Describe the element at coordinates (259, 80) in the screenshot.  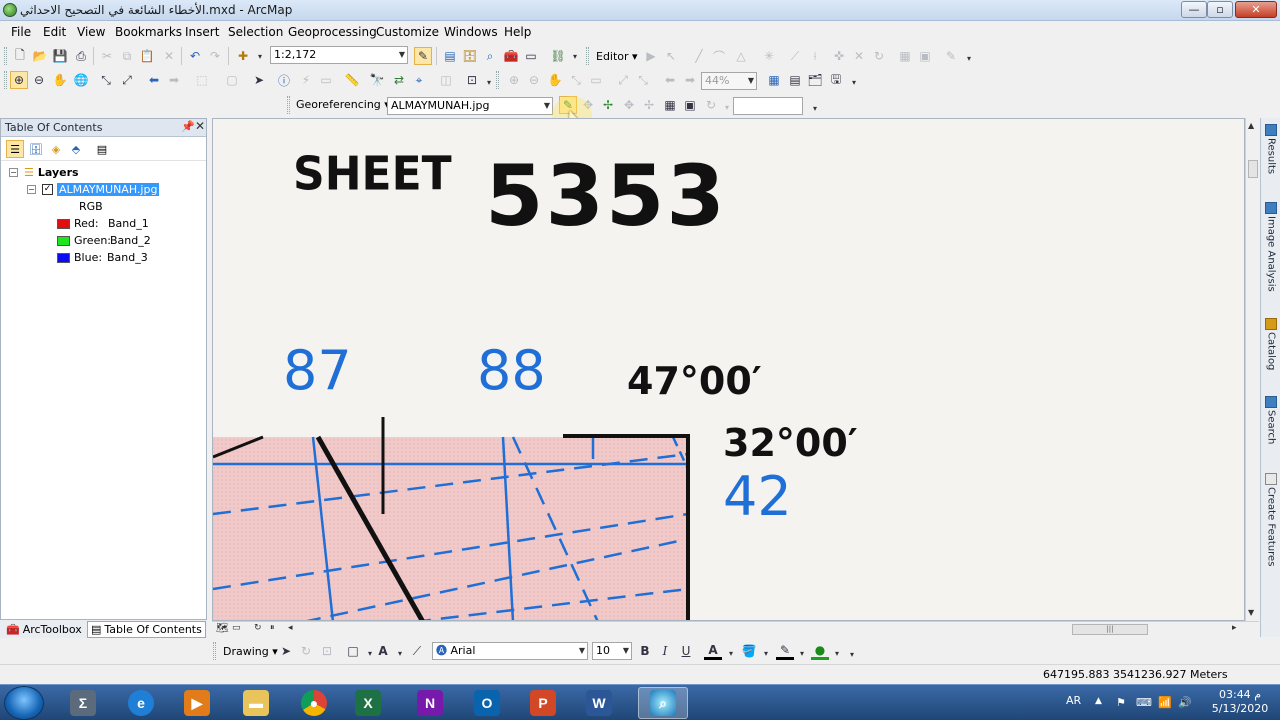
I see `select-elements-arrow-icon: ➤` at that location.